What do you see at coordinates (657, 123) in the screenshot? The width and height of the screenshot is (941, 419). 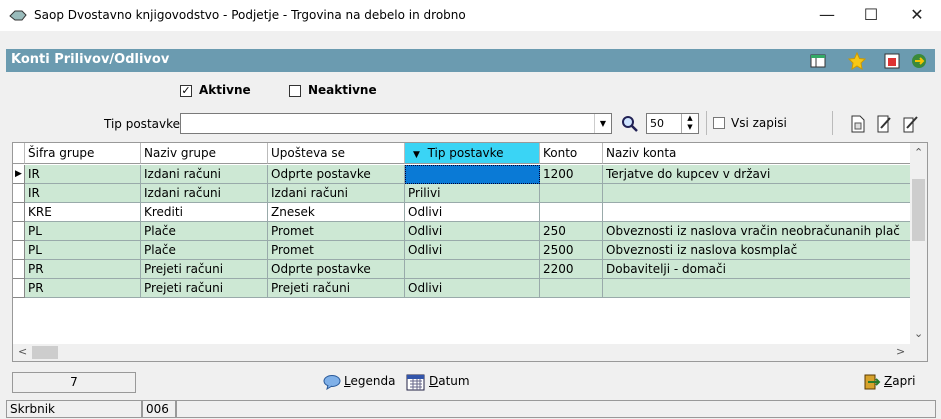 I see `count-value: 50` at bounding box center [657, 123].